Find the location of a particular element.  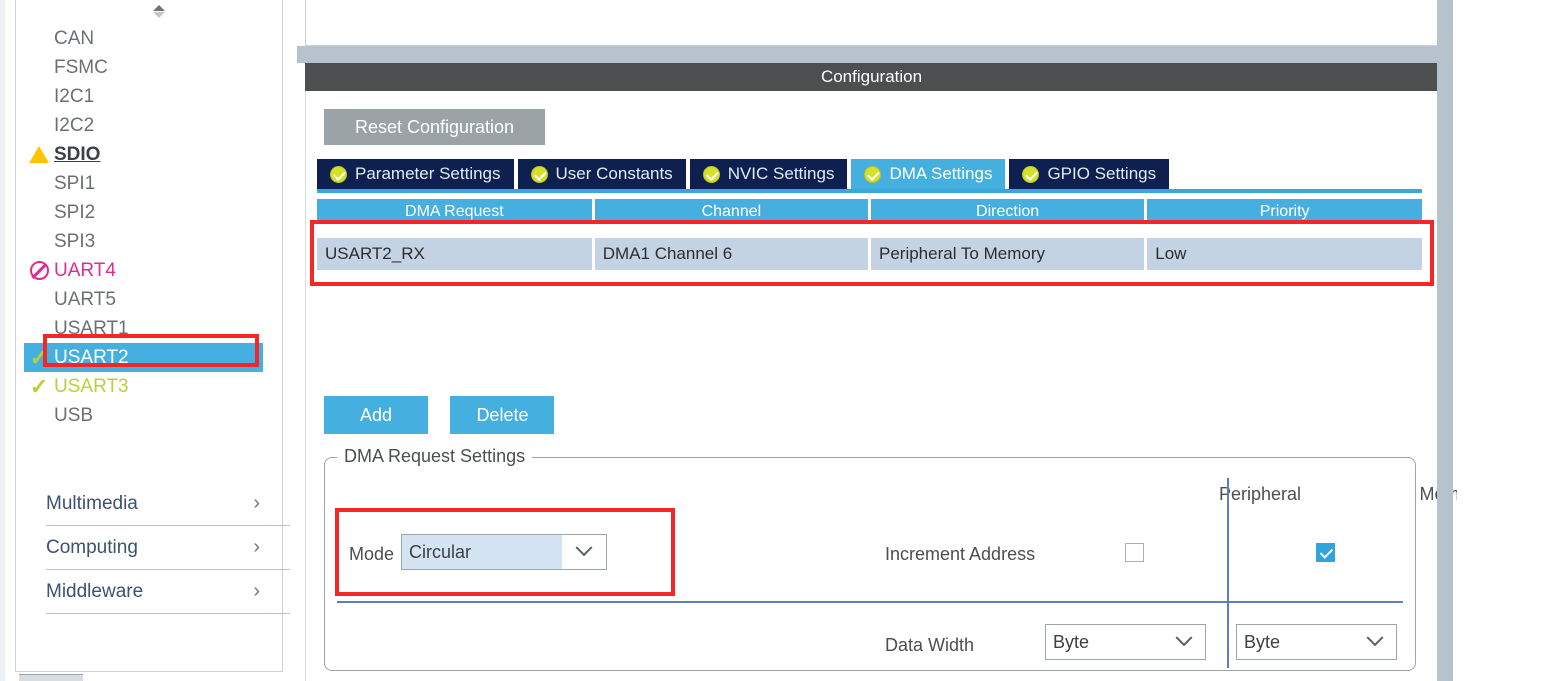

table-cell: Low is located at coordinates (1283, 254).